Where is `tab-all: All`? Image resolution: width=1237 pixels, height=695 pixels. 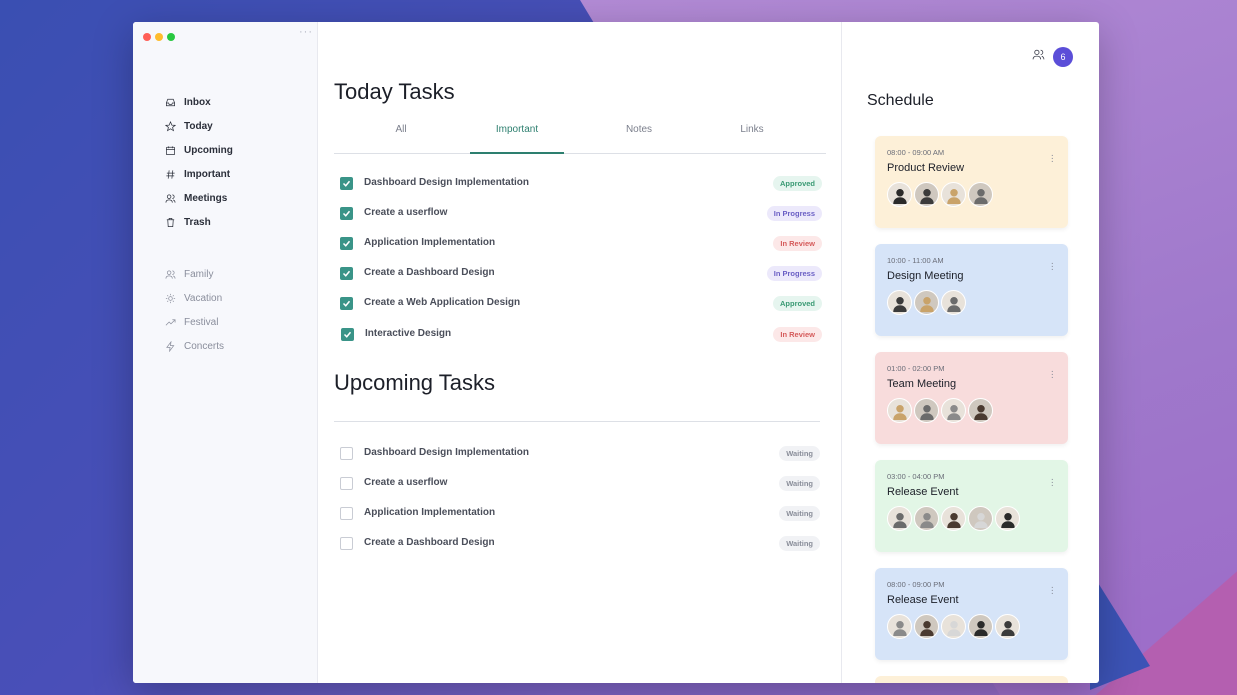 tab-all: All is located at coordinates (401, 129).